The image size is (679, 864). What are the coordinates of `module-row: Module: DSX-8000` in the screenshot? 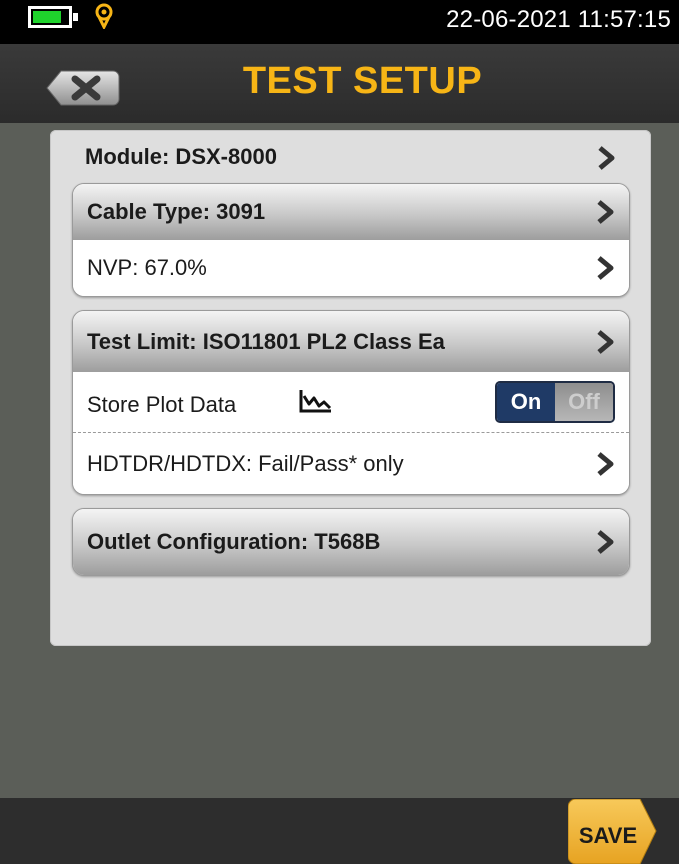 It's located at (350, 156).